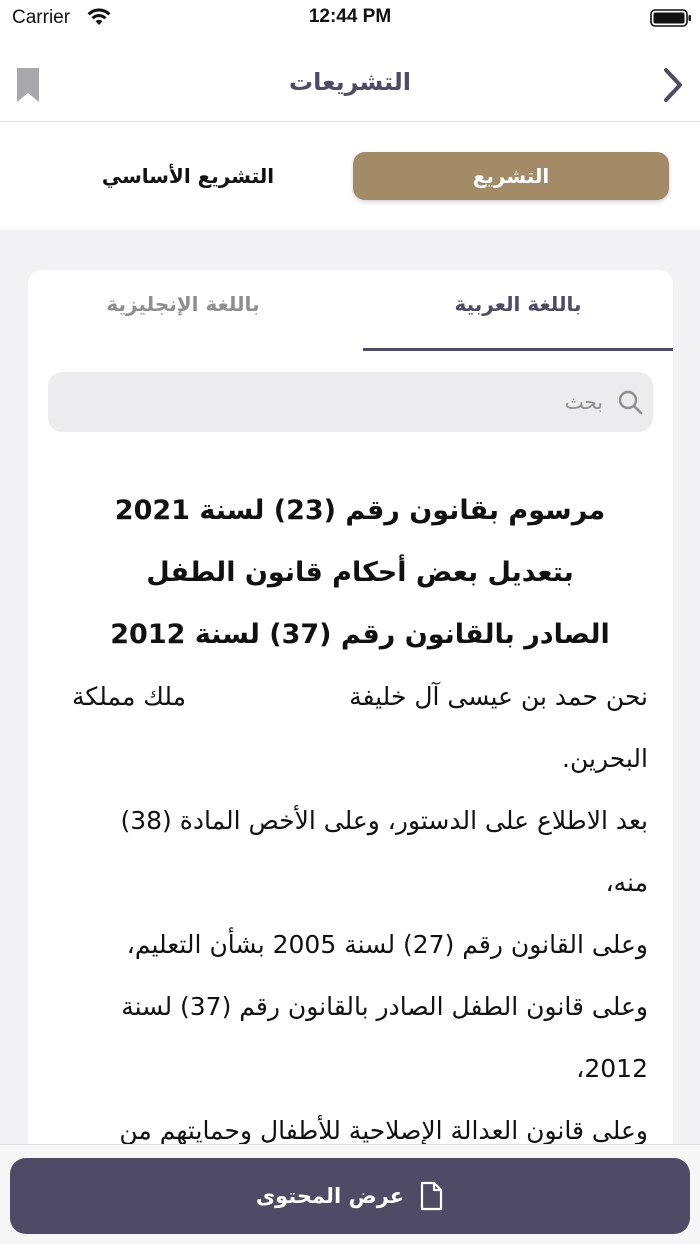 This screenshot has height=1244, width=700. I want to click on tab-legislation: التشريع, so click(511, 176).